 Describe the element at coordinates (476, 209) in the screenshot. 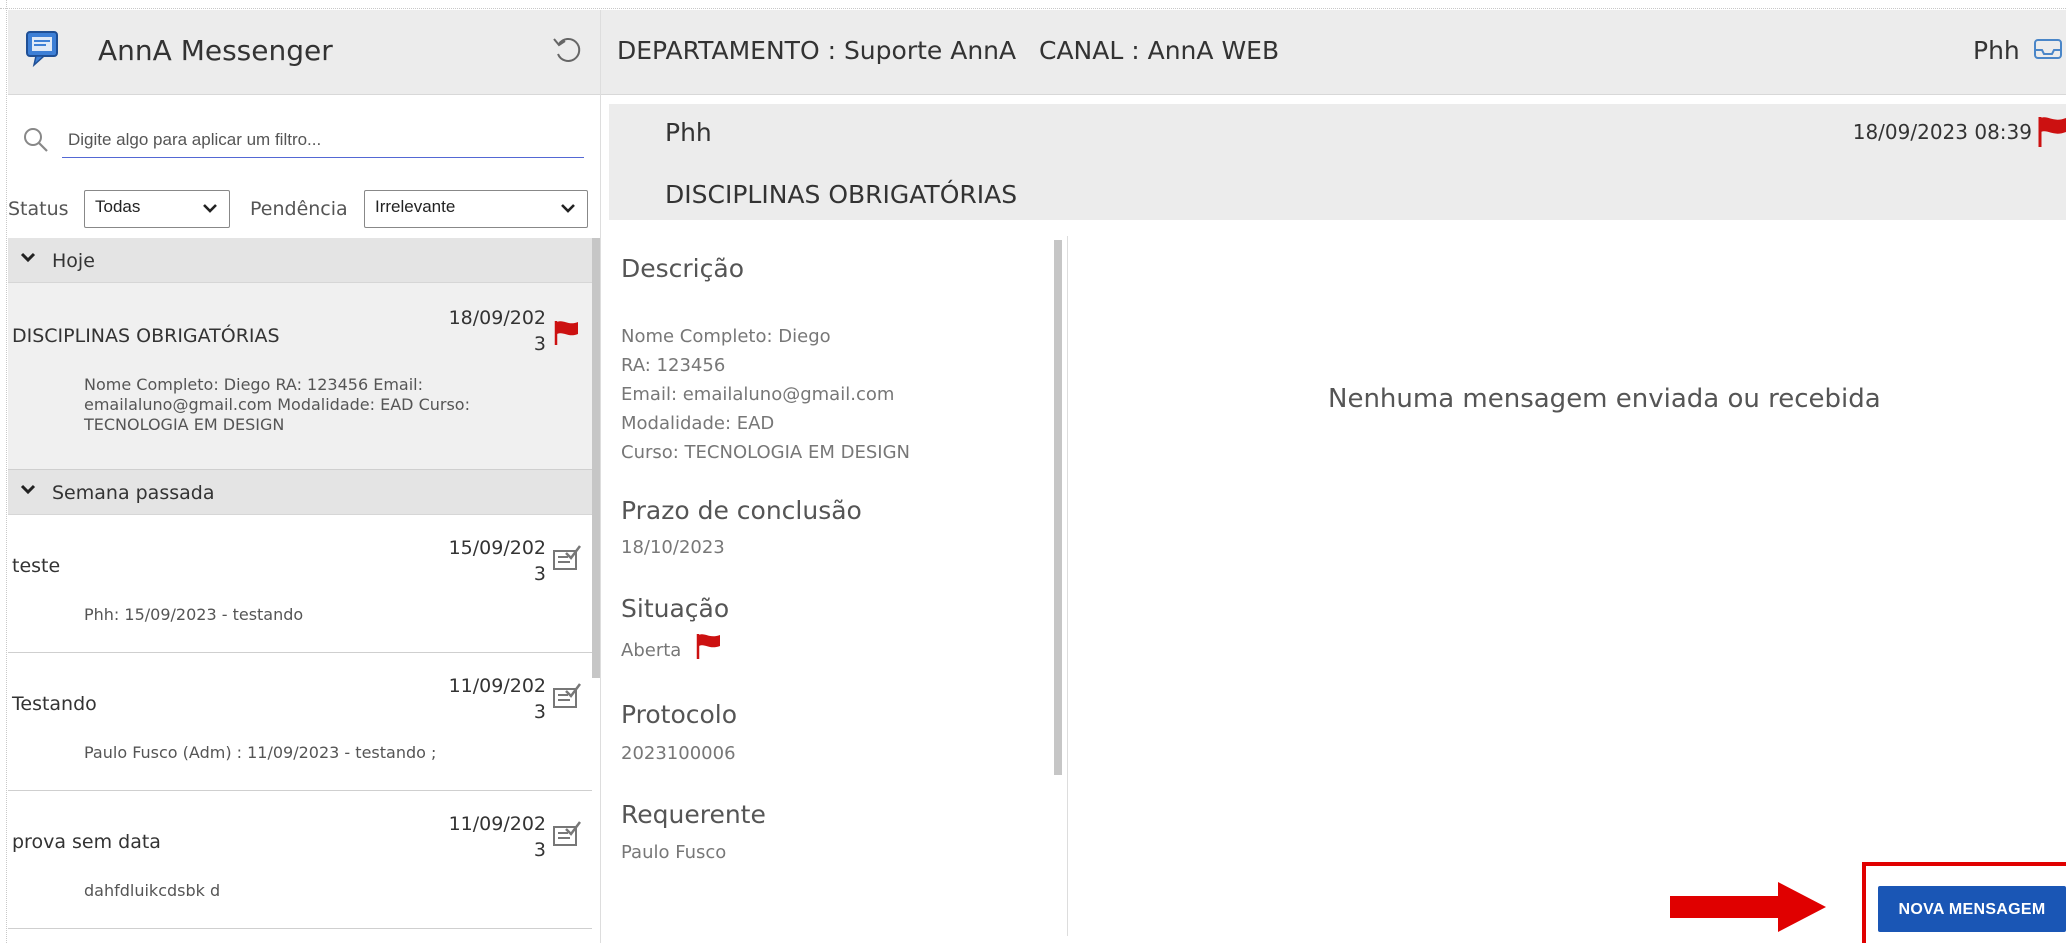

I see `pendencia-select: Irrelevante` at that location.